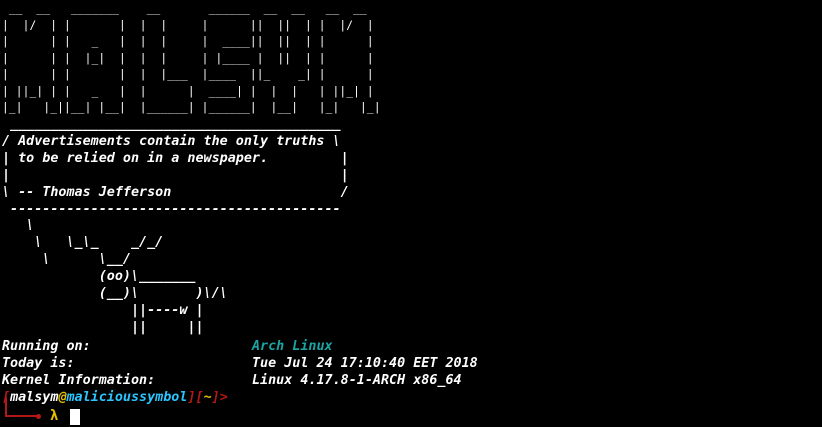  What do you see at coordinates (38, 364) in the screenshot?
I see `info-label: Today is:` at bounding box center [38, 364].